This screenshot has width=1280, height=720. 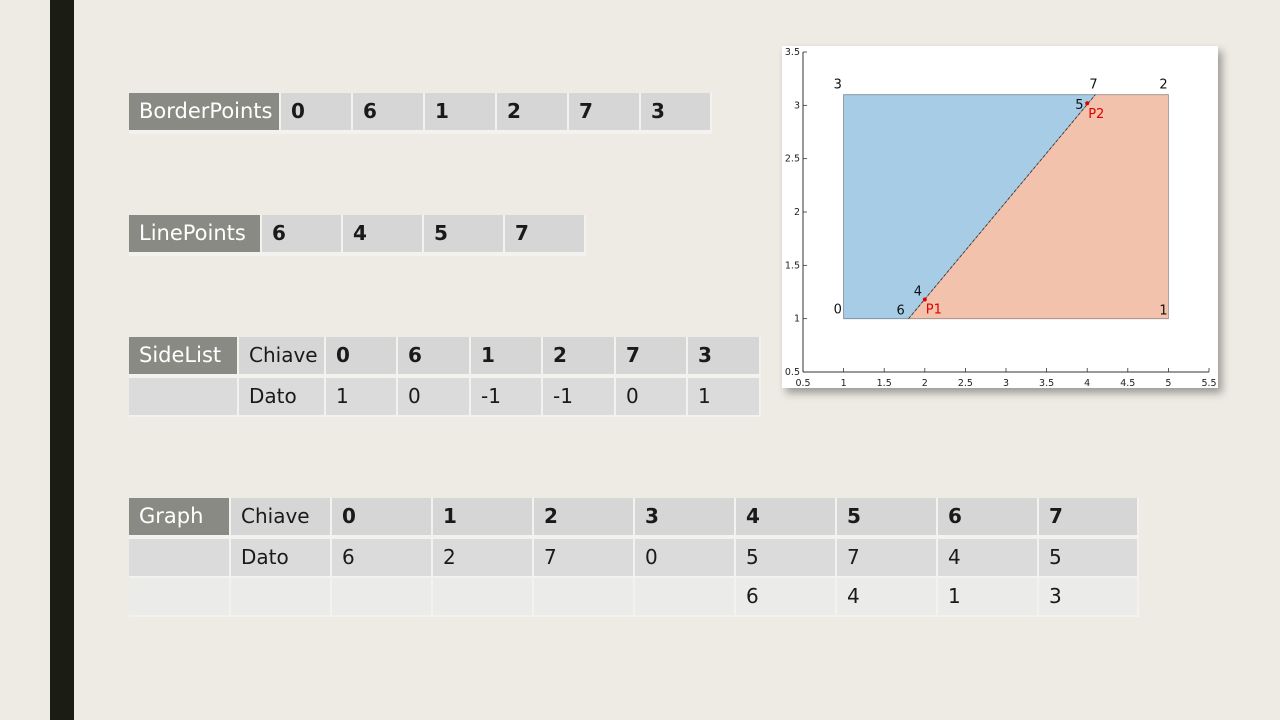 I want to click on line-points-label: LinePoints, so click(x=195, y=235).